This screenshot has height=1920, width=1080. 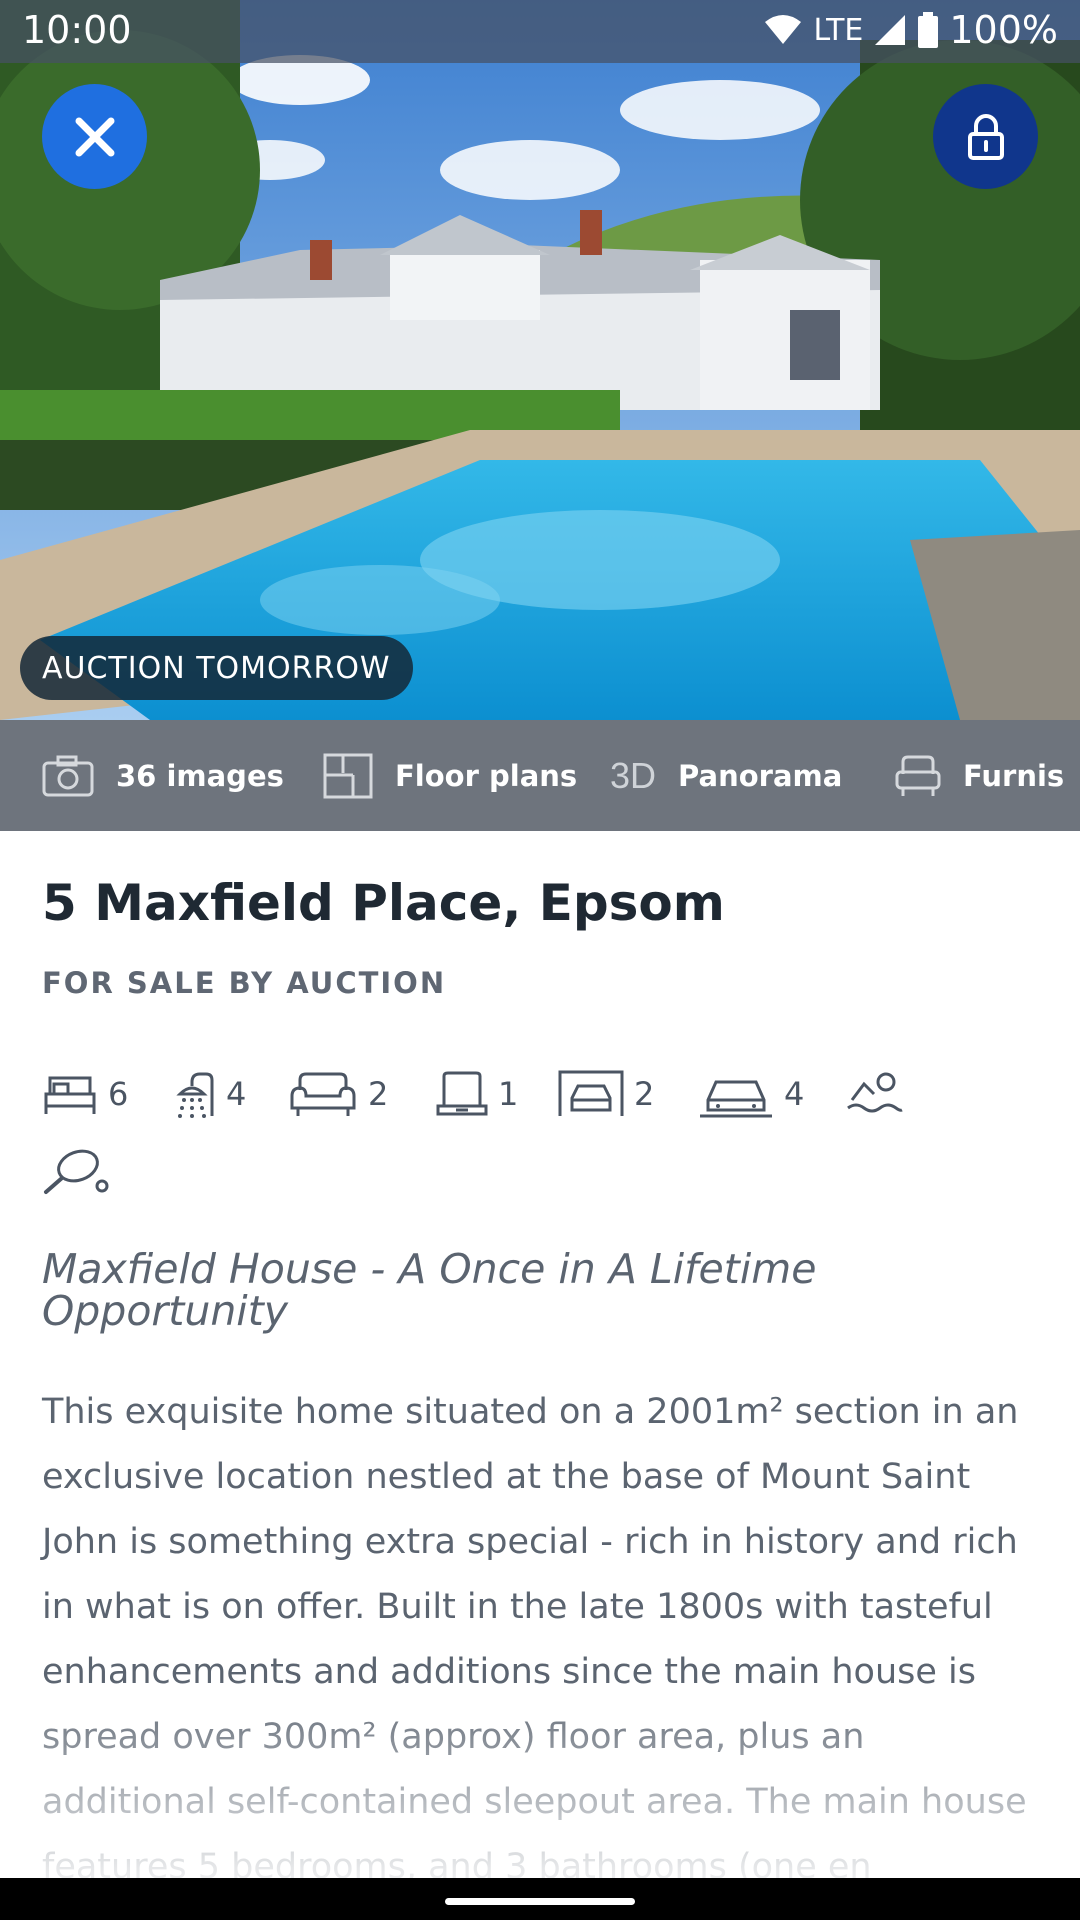 What do you see at coordinates (462, 1093) in the screenshot?
I see `study-icon` at bounding box center [462, 1093].